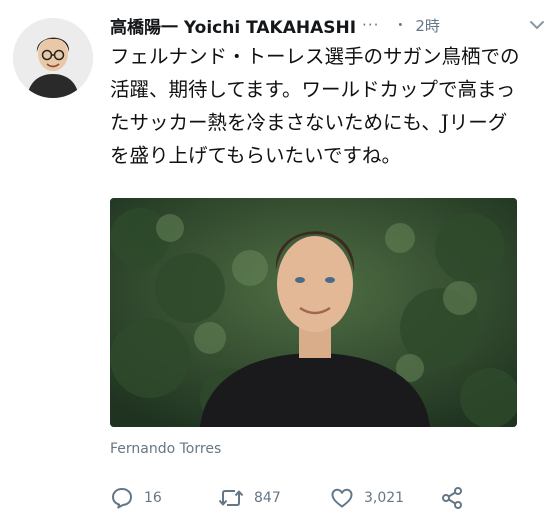 This screenshot has width=554, height=519. I want to click on reply-count: 16, so click(153, 498).